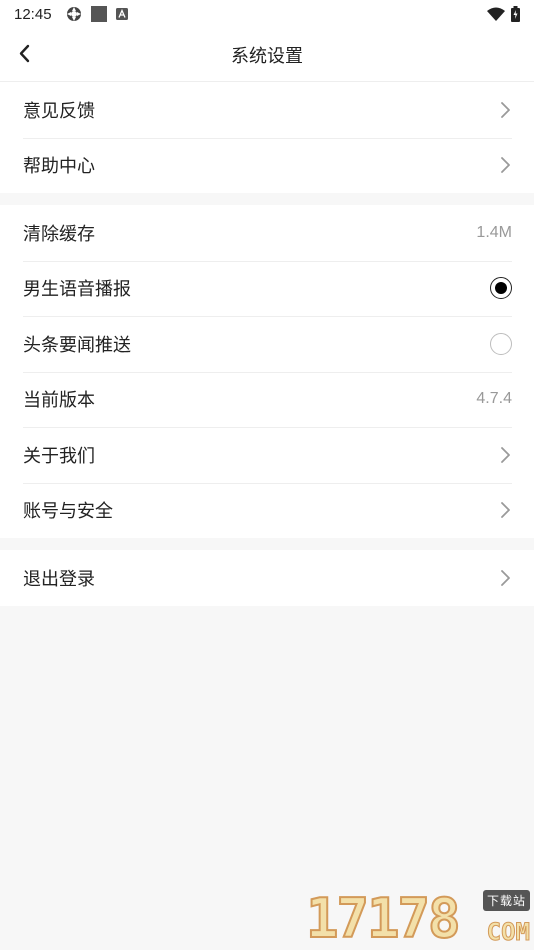 This screenshot has width=534, height=950. Describe the element at coordinates (59, 579) in the screenshot. I see `settings-row-label: 退出登录` at that location.